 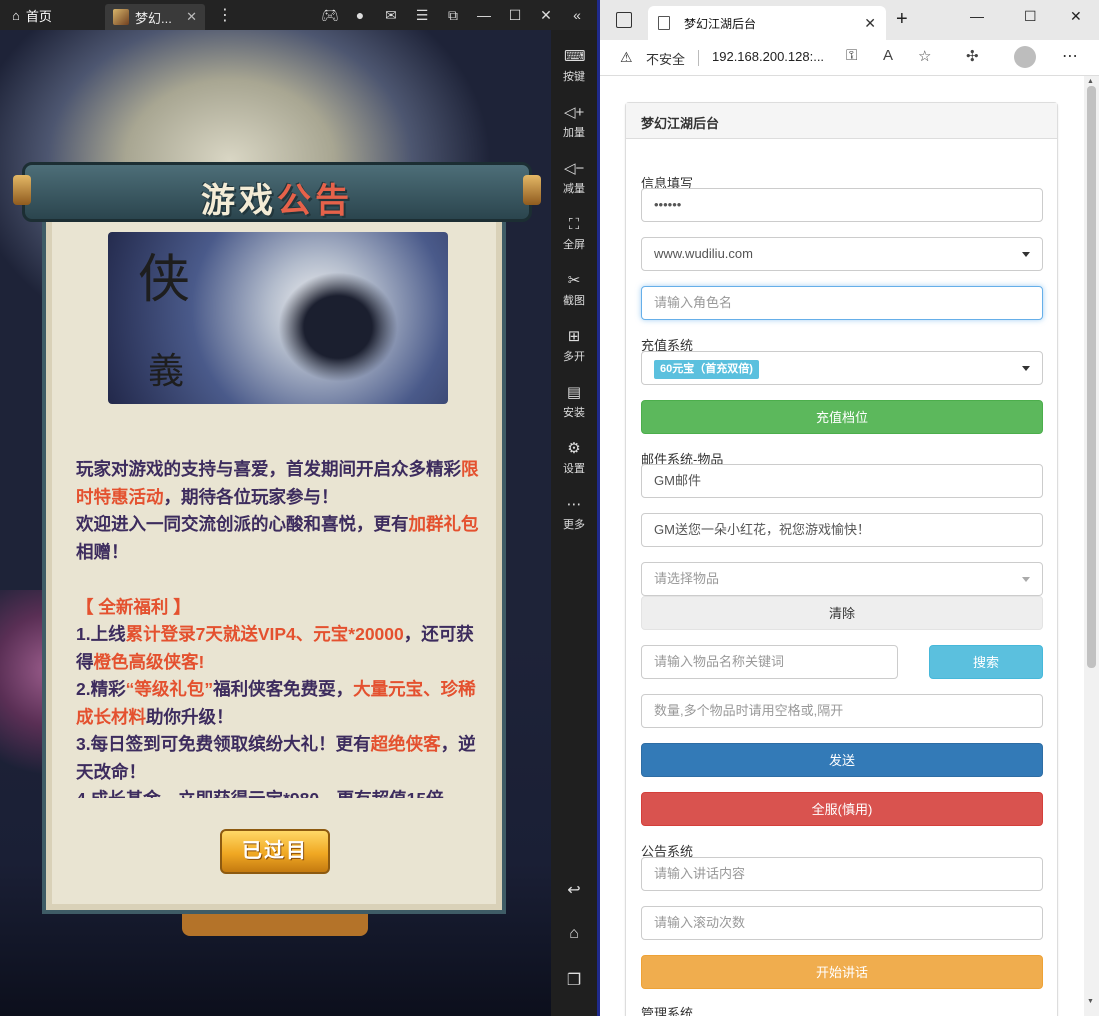 What do you see at coordinates (277, 483) in the screenshot?
I see `notice-paragraph: 玩家对游戏的支持与喜爱，首发期间开启众多精彩限时特惠活动，期待各位玩家参与！` at bounding box center [277, 483].